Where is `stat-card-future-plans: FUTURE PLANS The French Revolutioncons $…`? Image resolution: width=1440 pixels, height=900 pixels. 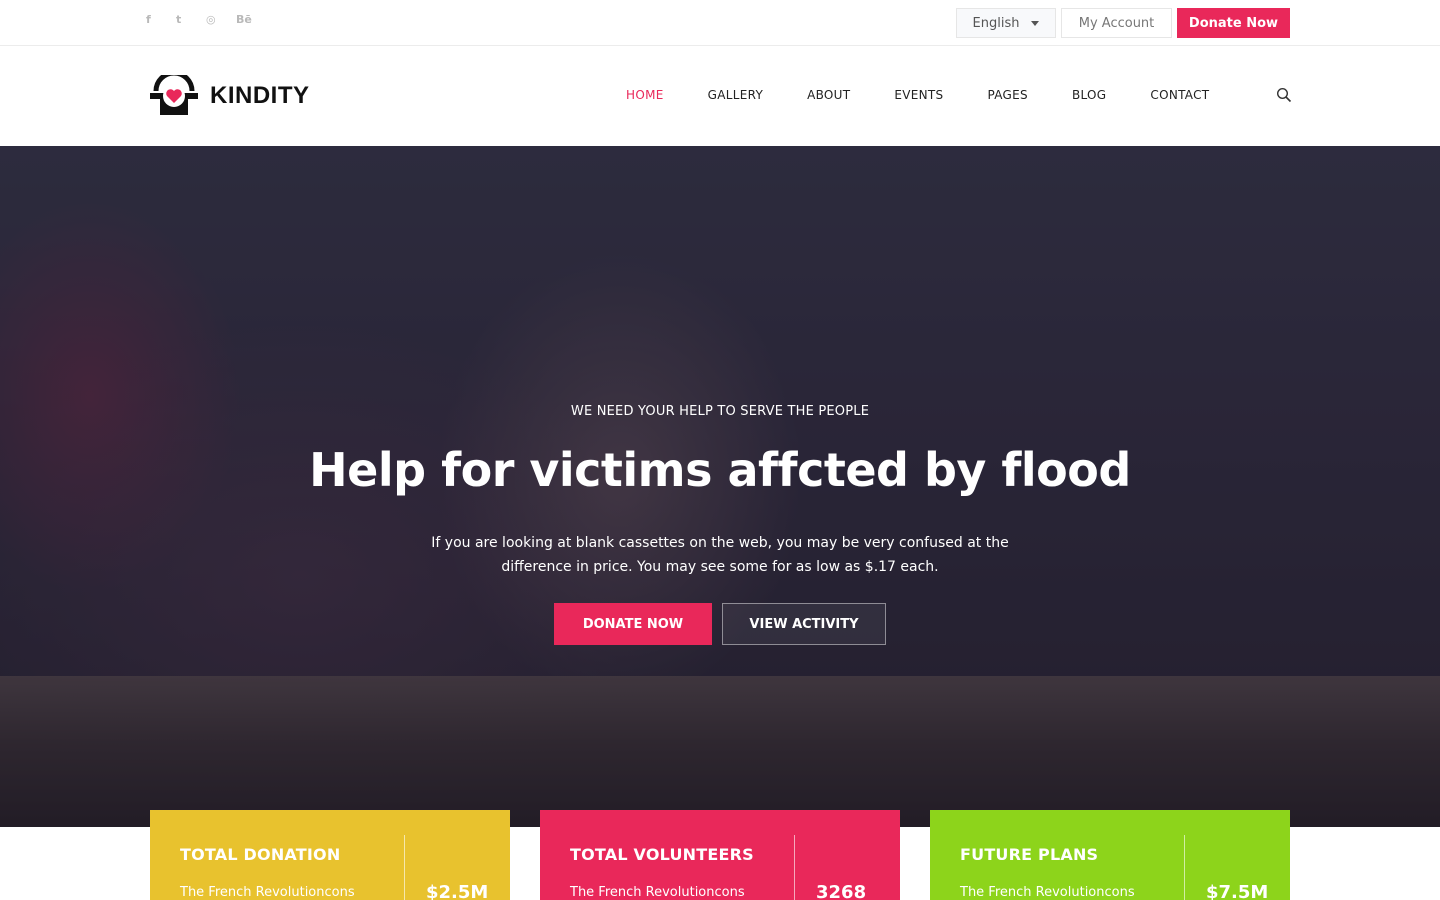
stat-card-future-plans: FUTURE PLANS The French Revolutioncons $… is located at coordinates (1110, 855).